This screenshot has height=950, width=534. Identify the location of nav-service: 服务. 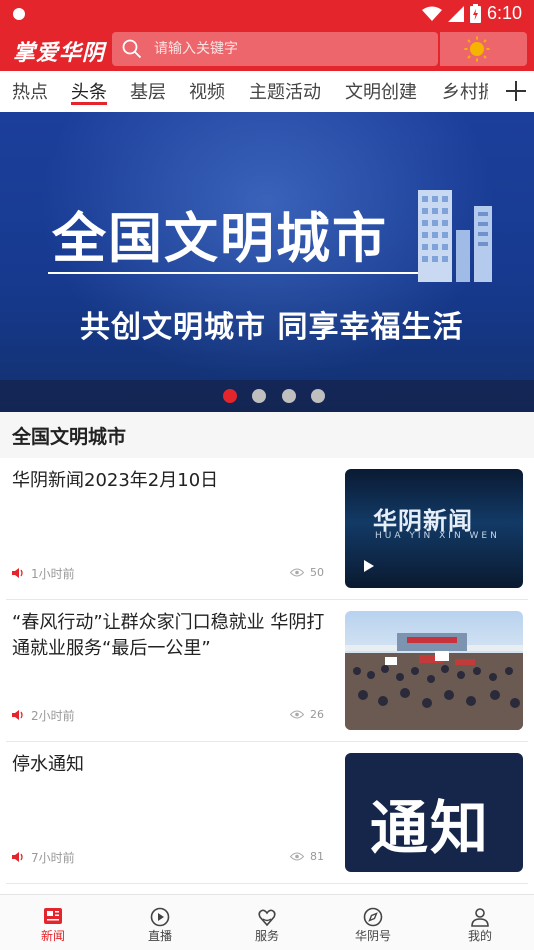
(267, 922).